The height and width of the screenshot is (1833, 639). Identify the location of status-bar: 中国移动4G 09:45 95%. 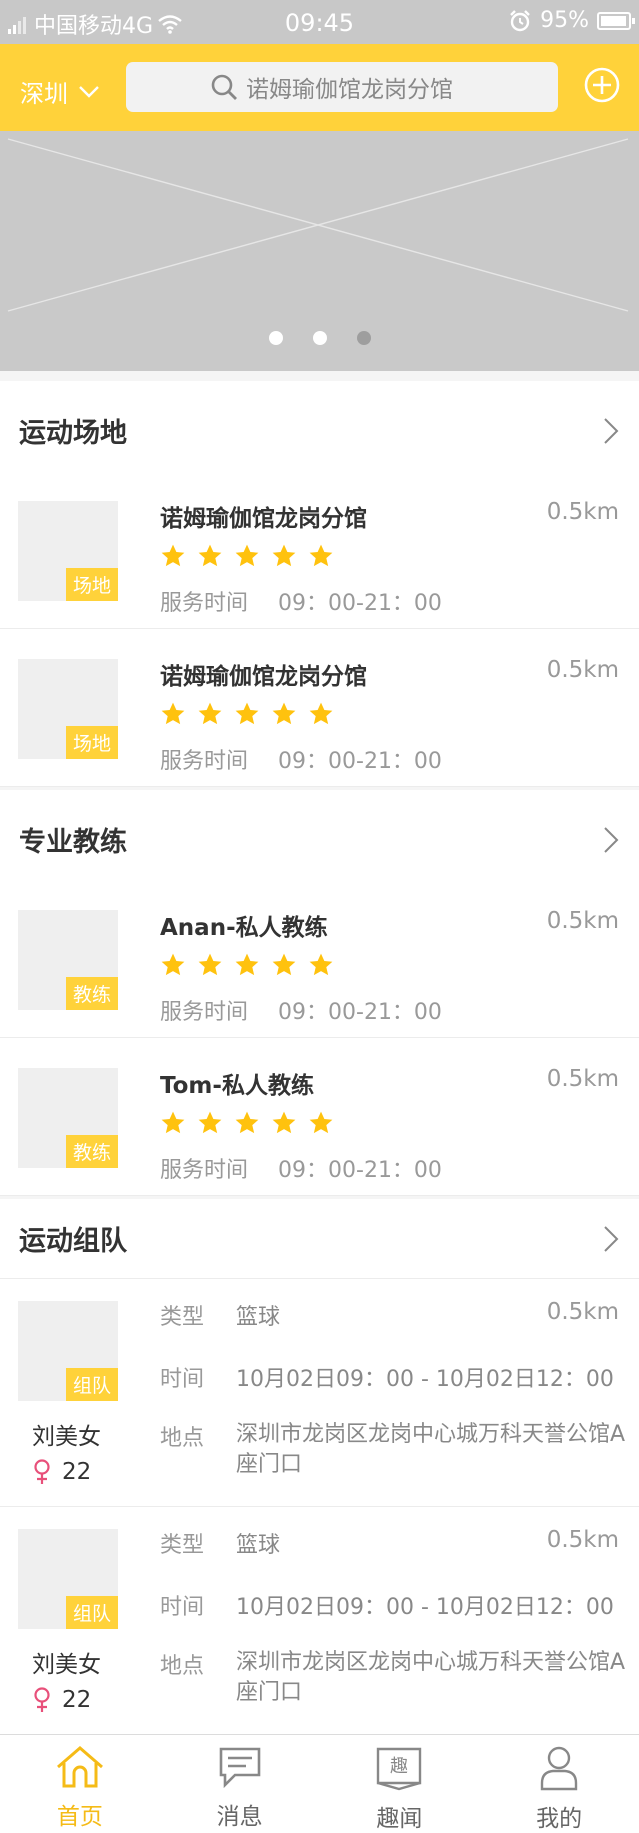
(319, 22).